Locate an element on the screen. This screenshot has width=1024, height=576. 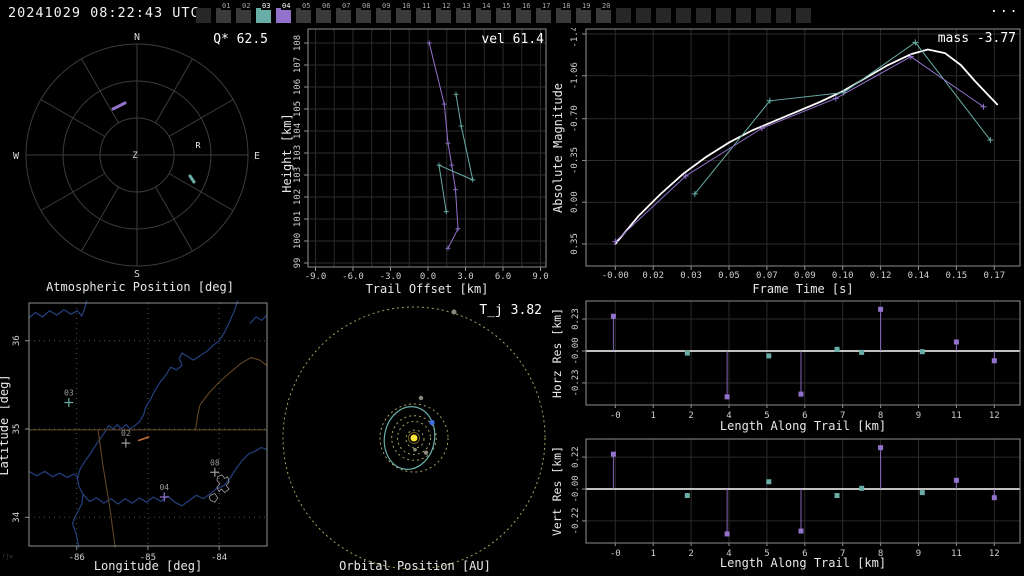
svg-text: 0.14 is located at coordinates (919, 276).